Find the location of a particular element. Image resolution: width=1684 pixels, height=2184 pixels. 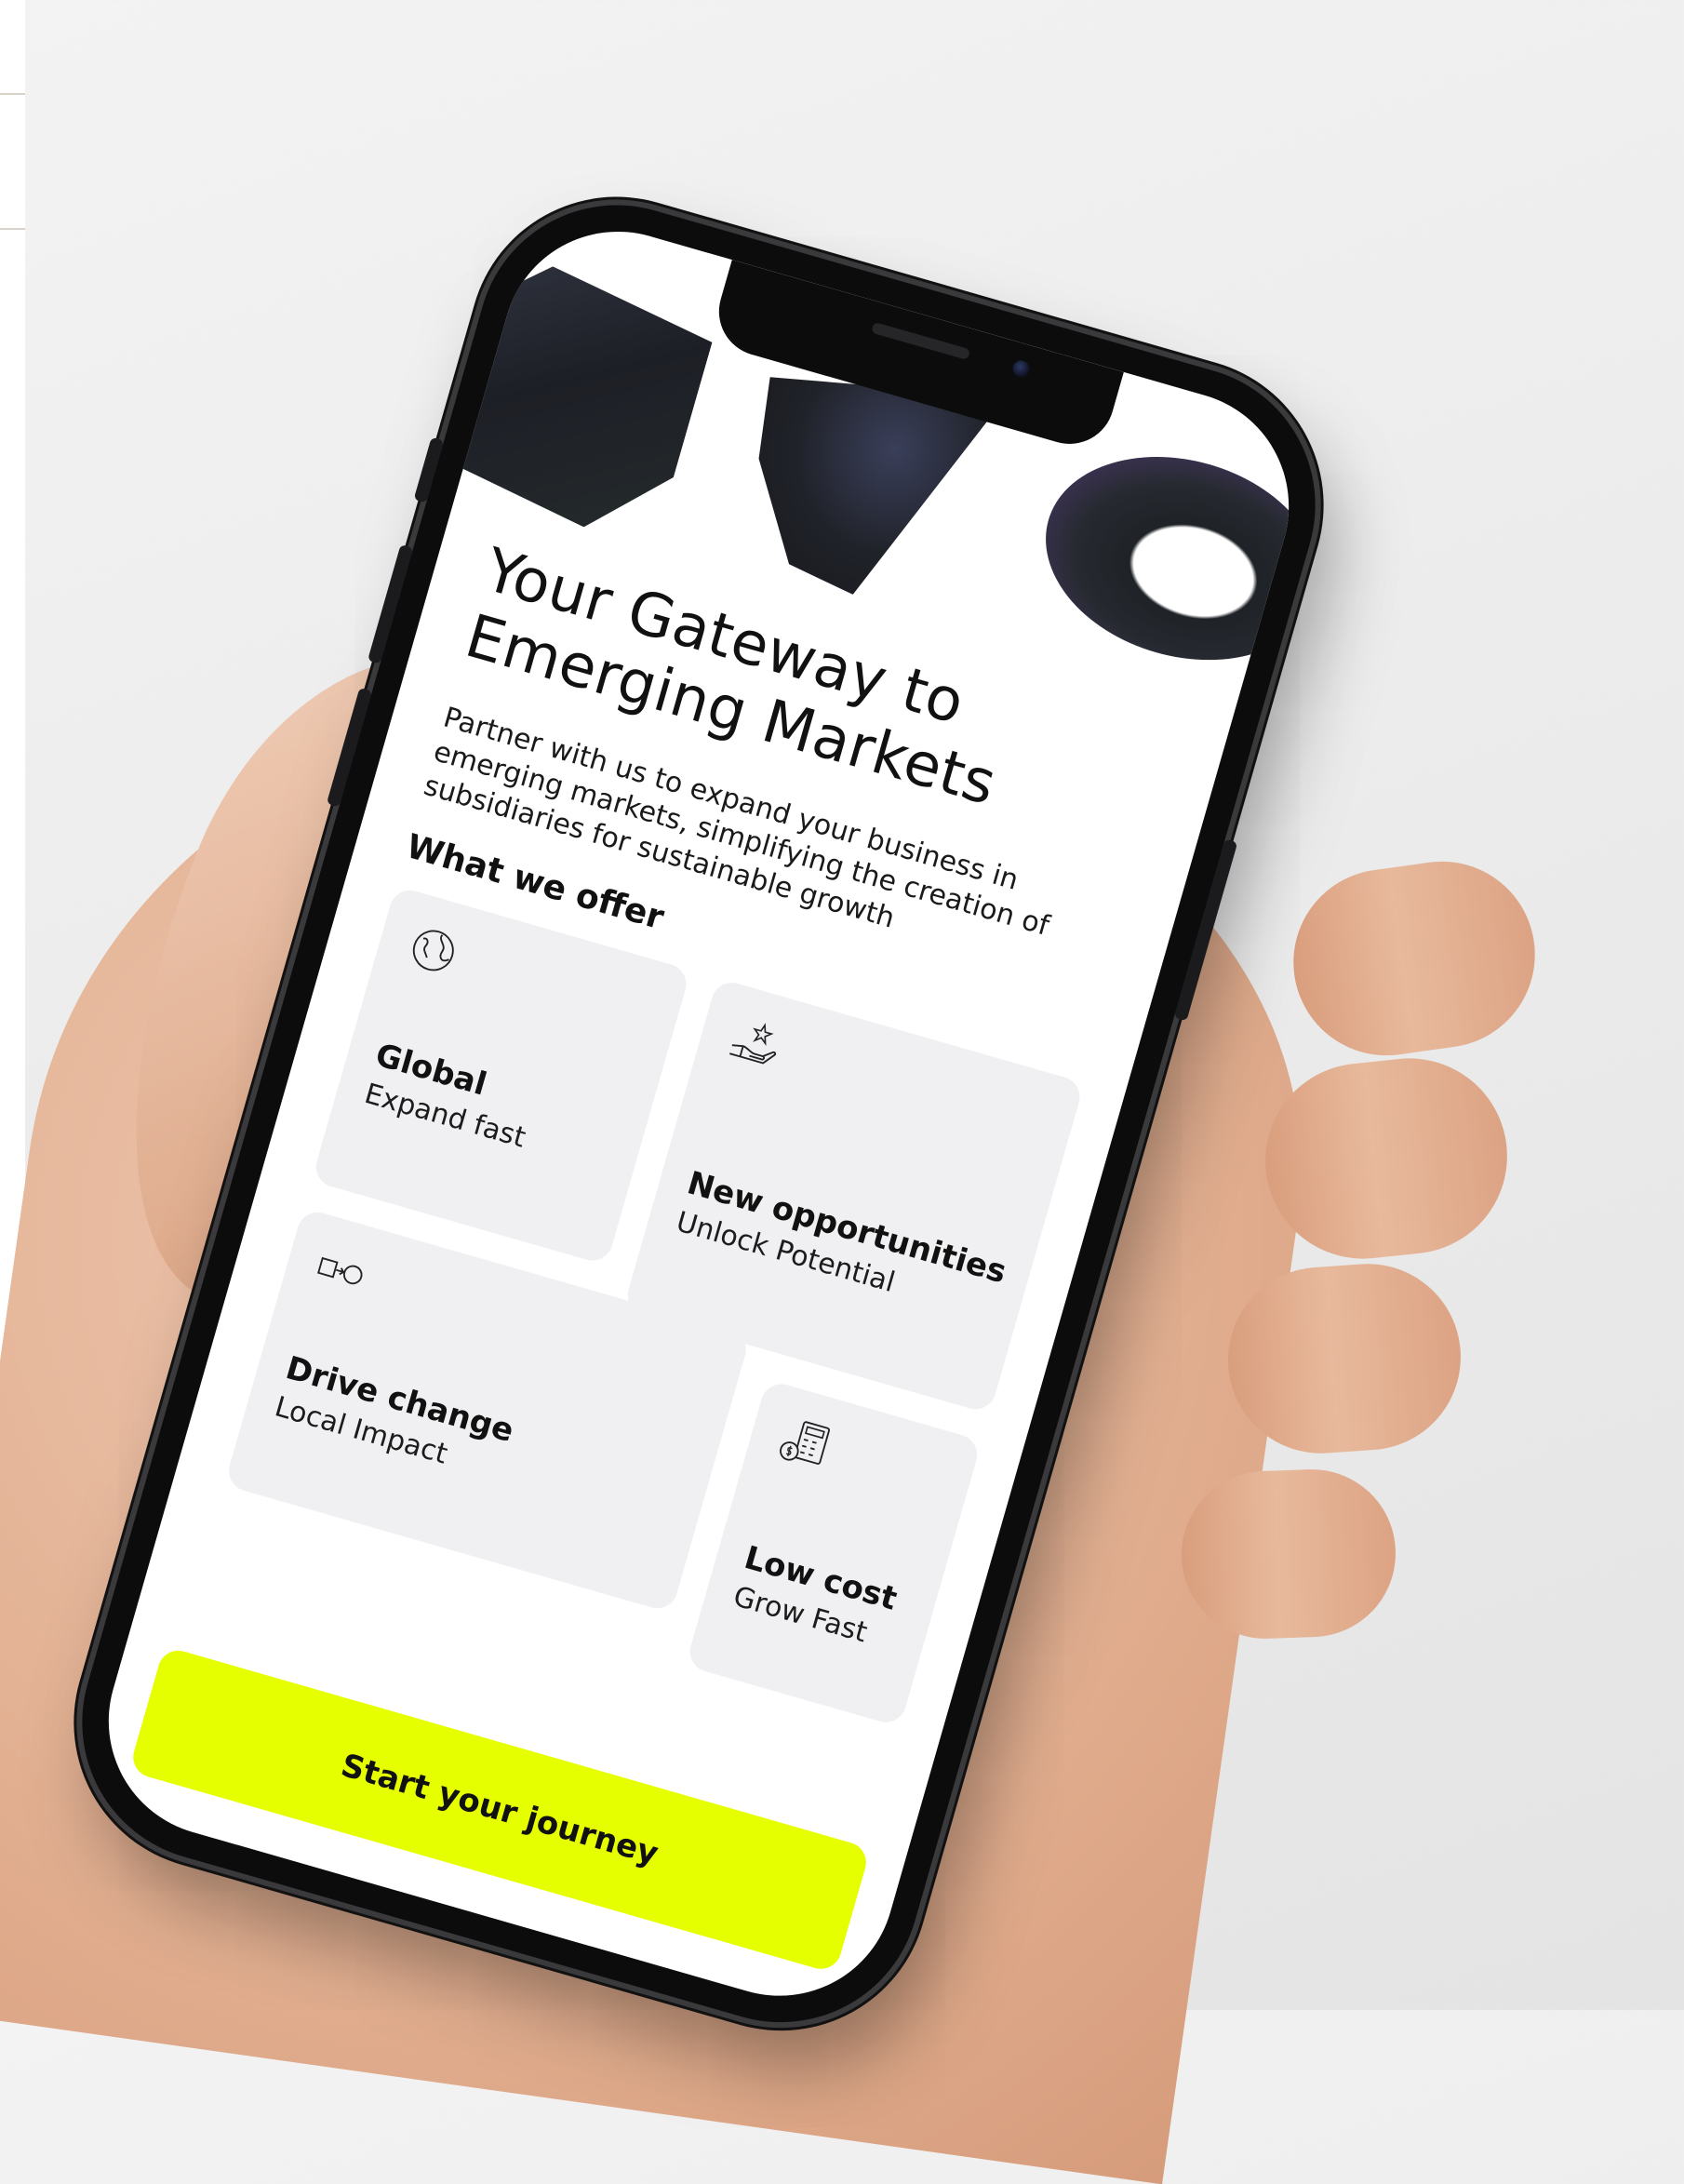

globe-icon is located at coordinates (433, 950).